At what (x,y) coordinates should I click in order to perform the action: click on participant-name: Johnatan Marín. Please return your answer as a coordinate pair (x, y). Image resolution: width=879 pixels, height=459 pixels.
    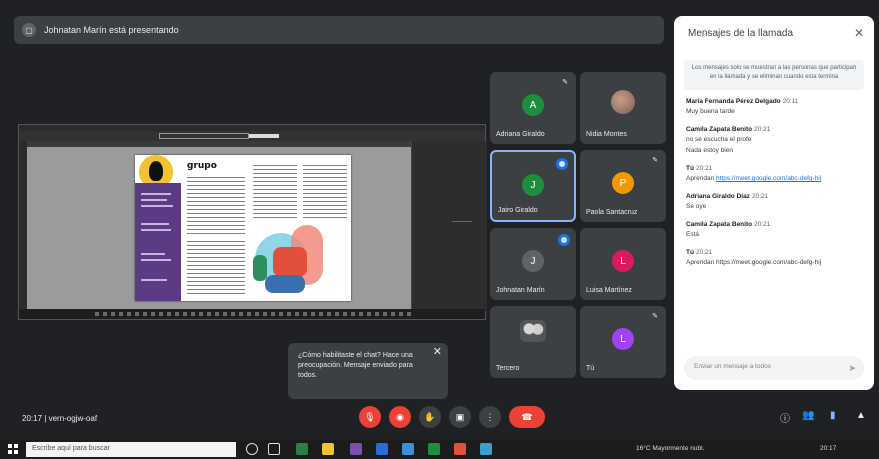
    Looking at the image, I should click on (520, 290).